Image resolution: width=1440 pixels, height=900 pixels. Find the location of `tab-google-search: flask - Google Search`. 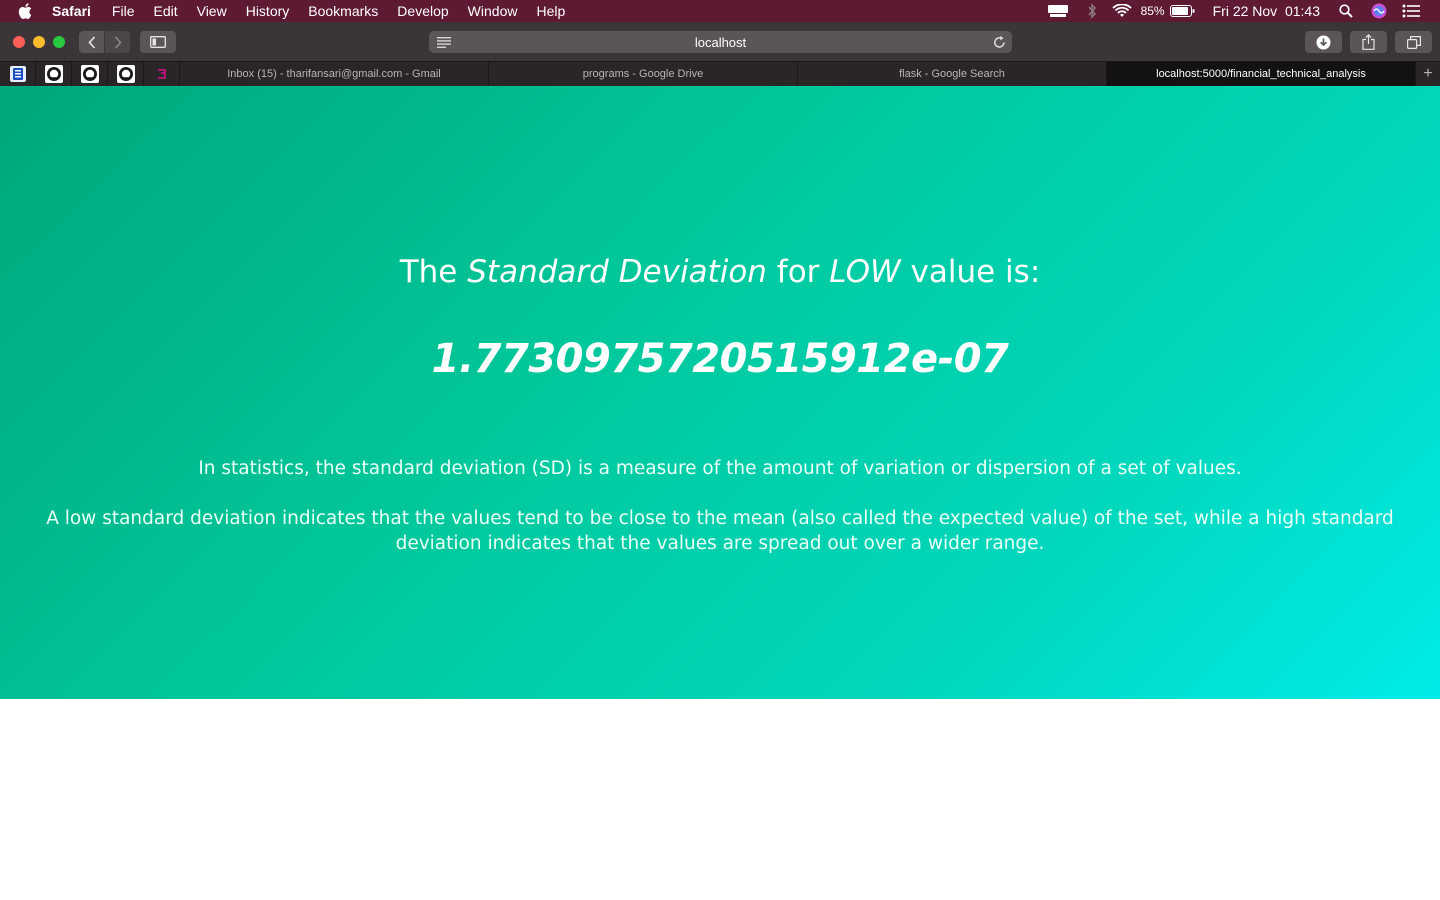

tab-google-search: flask - Google Search is located at coordinates (952, 74).